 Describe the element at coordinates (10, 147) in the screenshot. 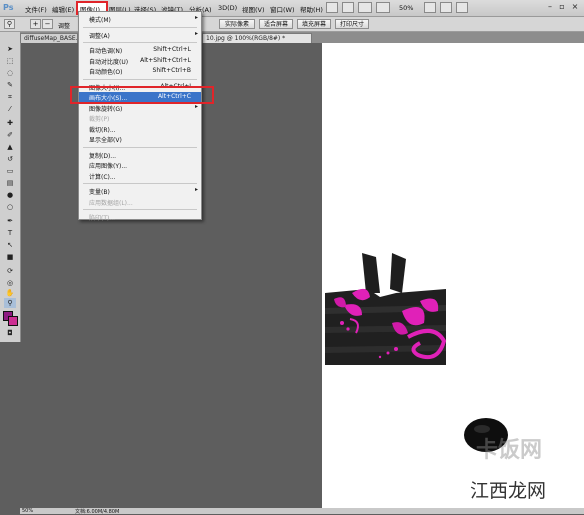

I see `clone-stamp-icon: ▲` at that location.